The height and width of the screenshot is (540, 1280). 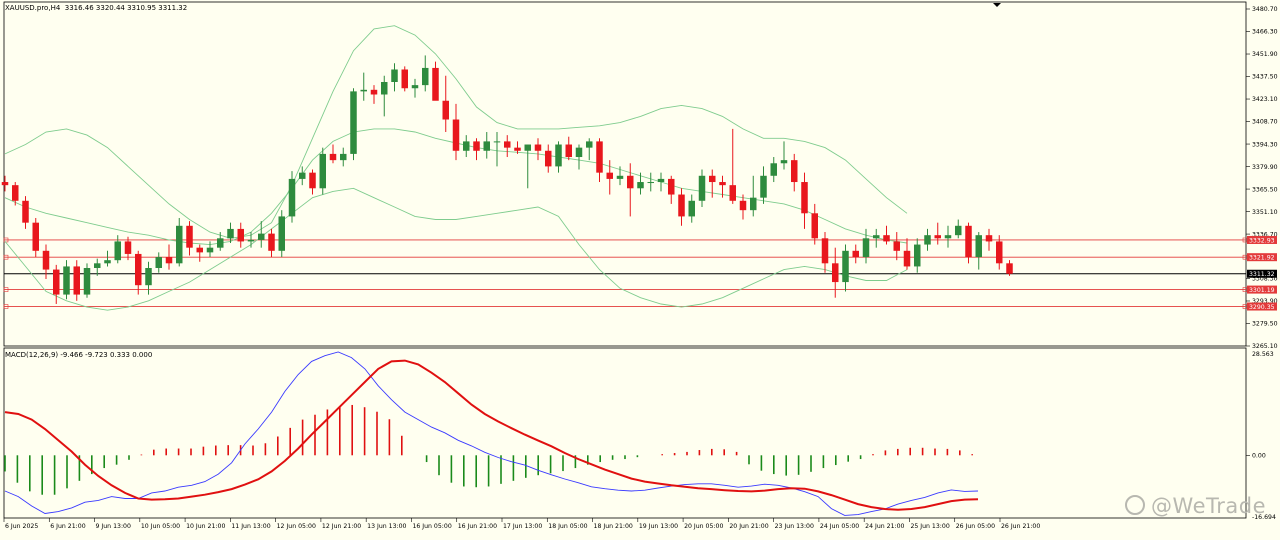 What do you see at coordinates (1259, 455) in the screenshot?
I see `macd-axis-label: 0.00` at bounding box center [1259, 455].